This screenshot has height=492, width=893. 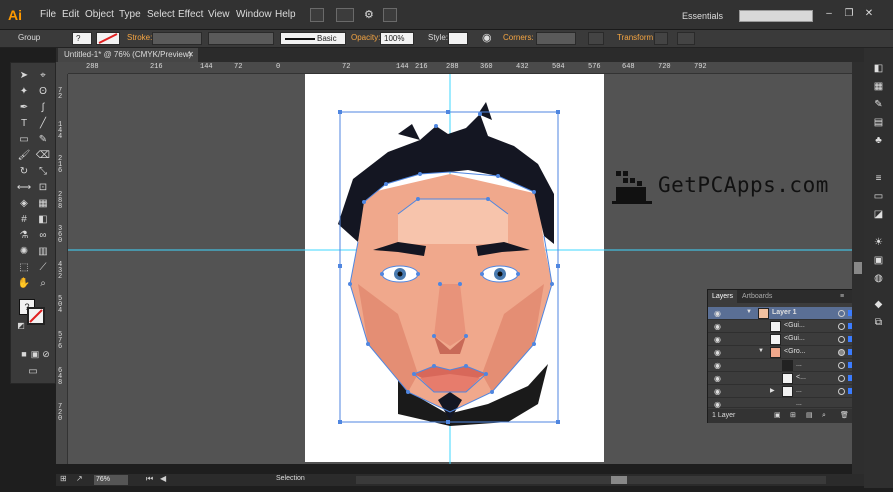 I want to click on rectangle-tool-icon: ▭, so click(x=24, y=140).